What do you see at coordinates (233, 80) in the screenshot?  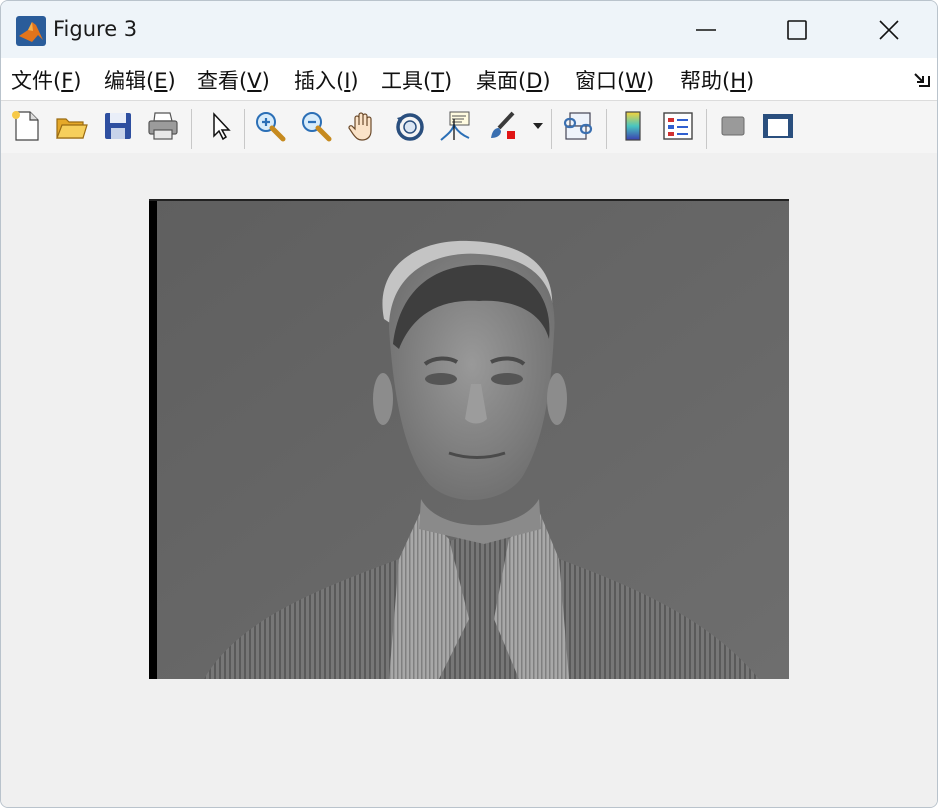 I see `menu-view: 查看(V)` at bounding box center [233, 80].